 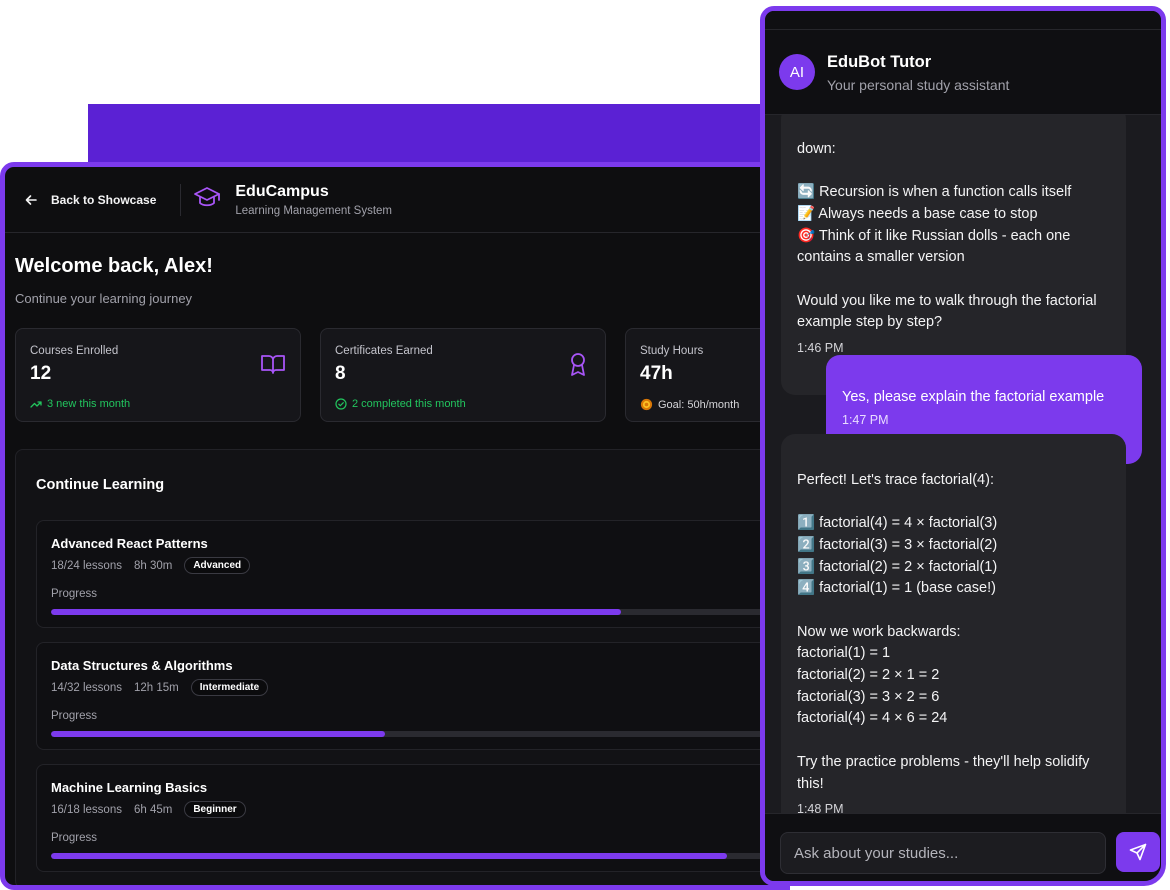 What do you see at coordinates (963, 29) in the screenshot?
I see `divider` at bounding box center [963, 29].